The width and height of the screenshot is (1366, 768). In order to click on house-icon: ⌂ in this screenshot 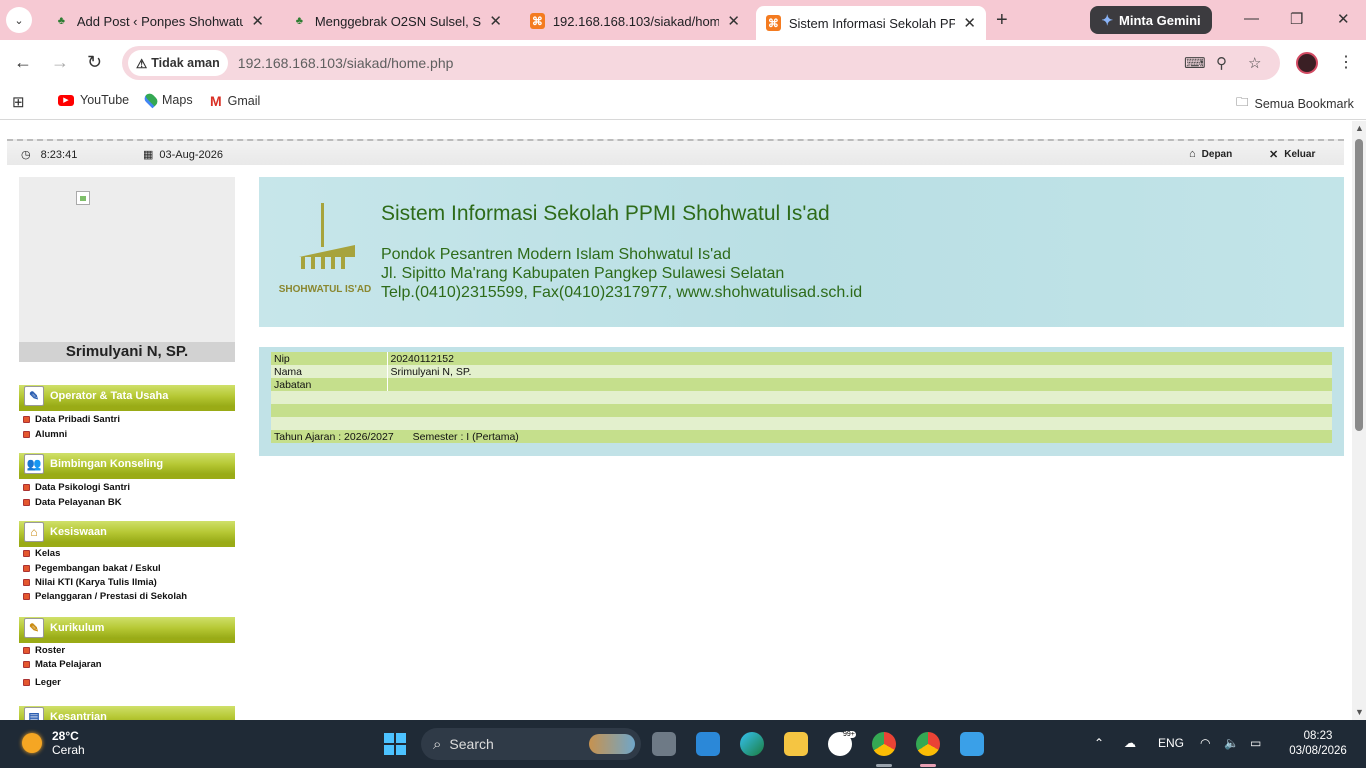, I will do `click(34, 531)`.